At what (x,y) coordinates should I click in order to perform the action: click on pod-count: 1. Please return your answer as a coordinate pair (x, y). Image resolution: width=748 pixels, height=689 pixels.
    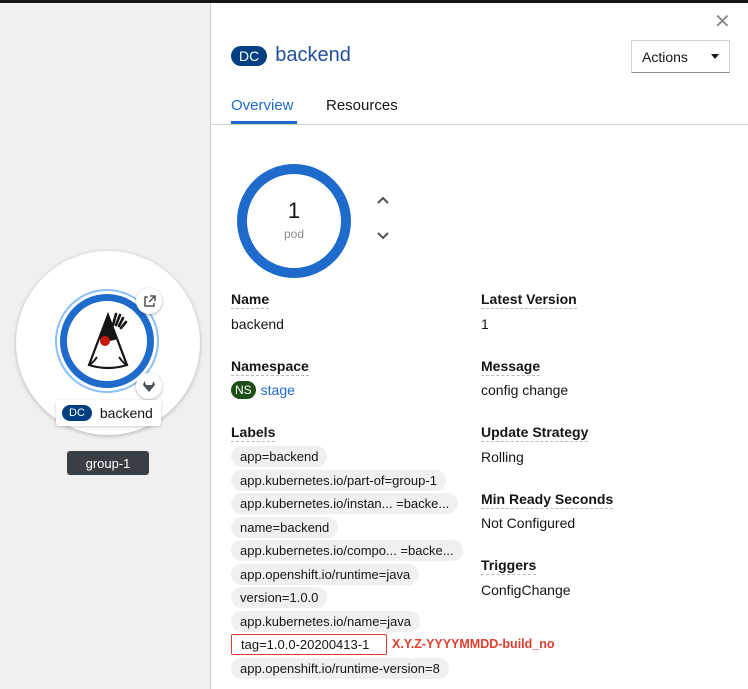
    Looking at the image, I should click on (294, 210).